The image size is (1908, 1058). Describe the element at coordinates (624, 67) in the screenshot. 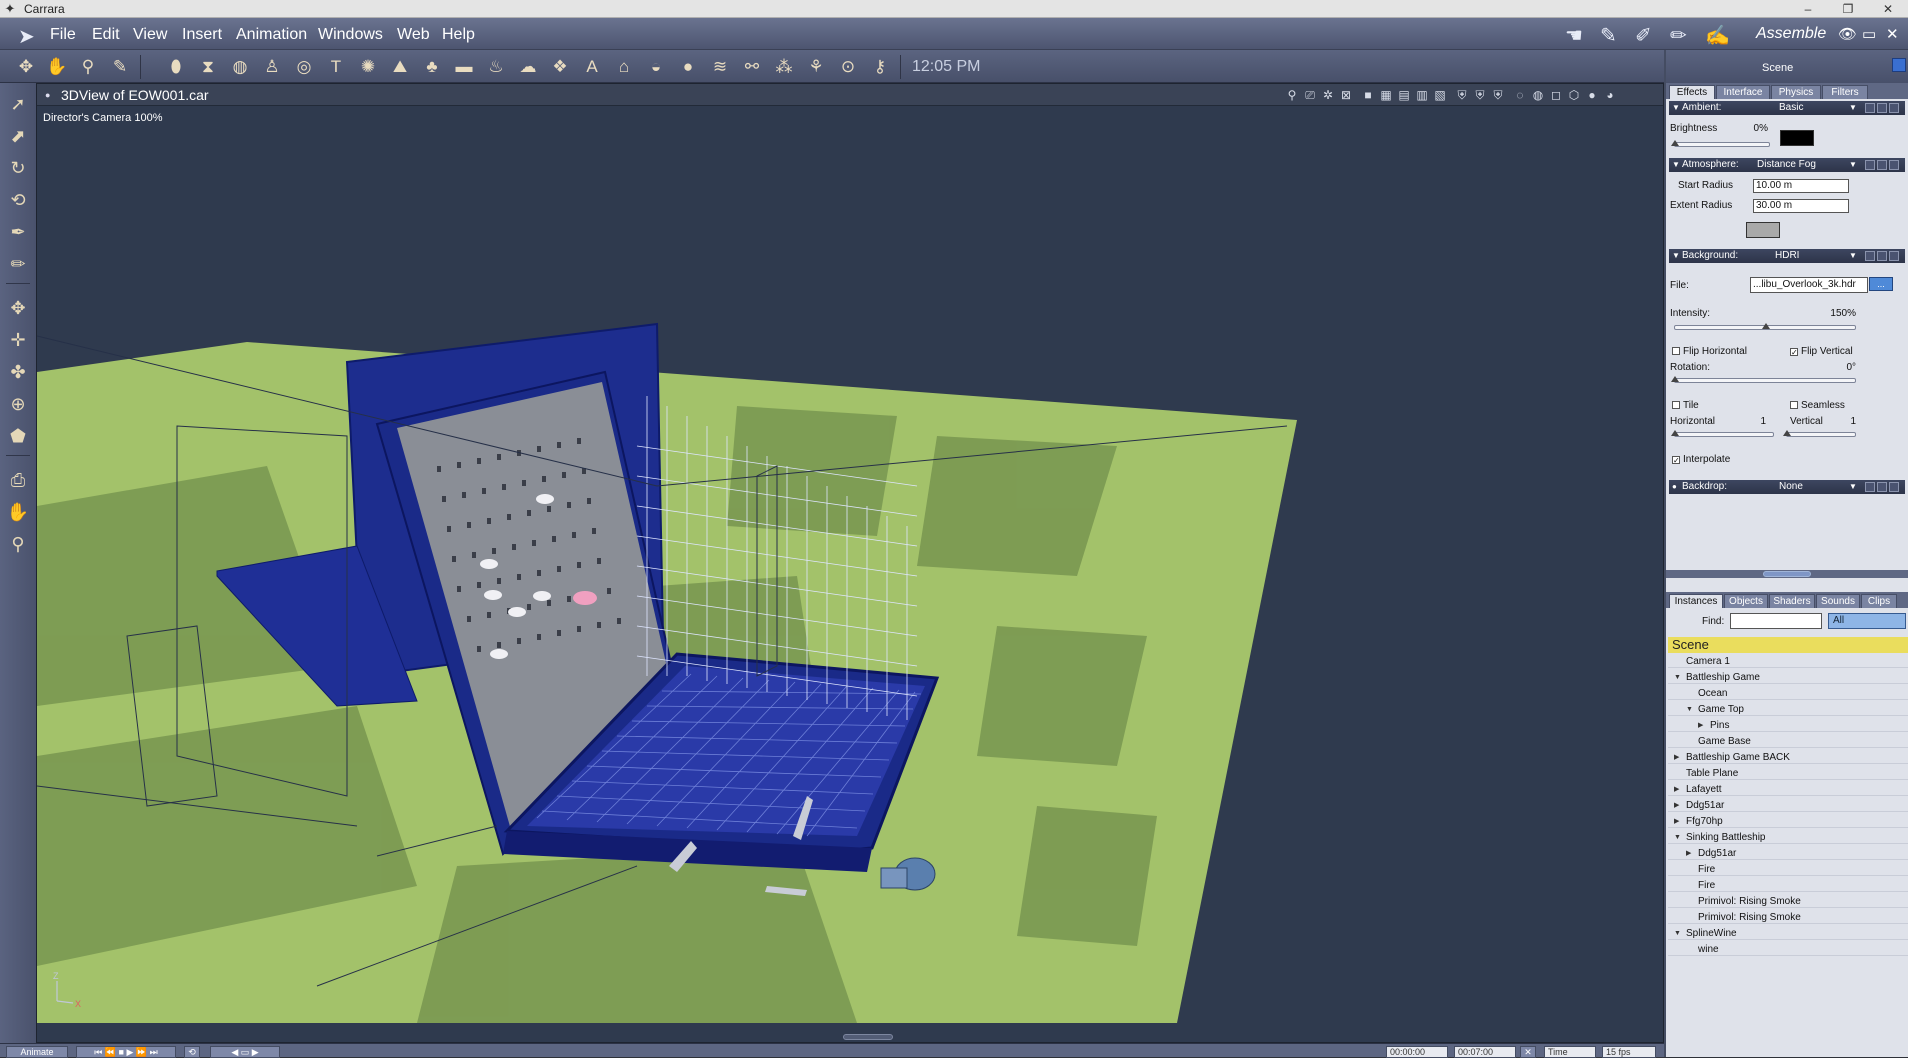

I see `room-icon: ⌂` at that location.